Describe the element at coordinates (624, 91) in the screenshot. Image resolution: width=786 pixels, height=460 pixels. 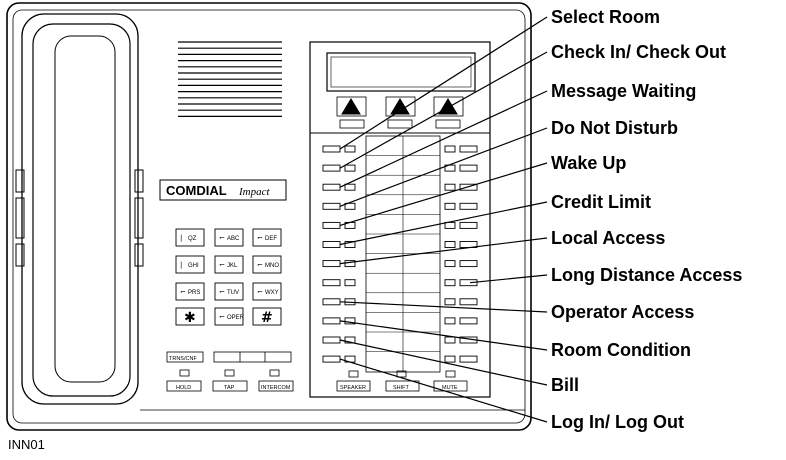
I see `callout-message-waiting: Message Waiting` at that location.